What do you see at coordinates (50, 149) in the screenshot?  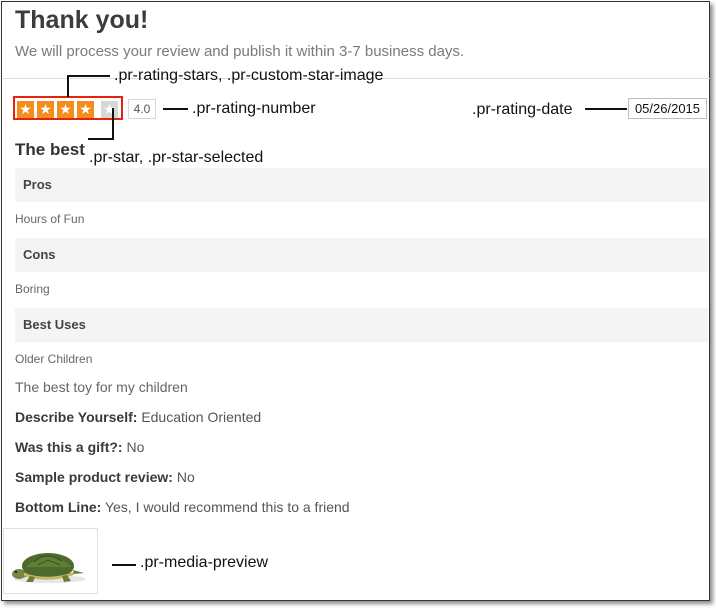 I see `review-headline: The best` at bounding box center [50, 149].